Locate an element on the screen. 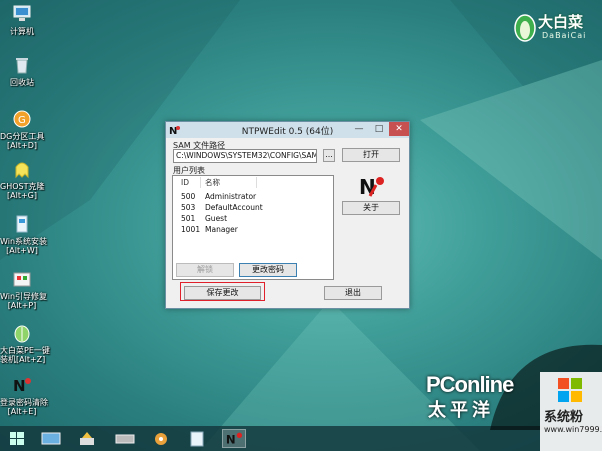  desktop-icon-boot-repair: Win引导修复 [Alt+P] is located at coordinates (24, 289).